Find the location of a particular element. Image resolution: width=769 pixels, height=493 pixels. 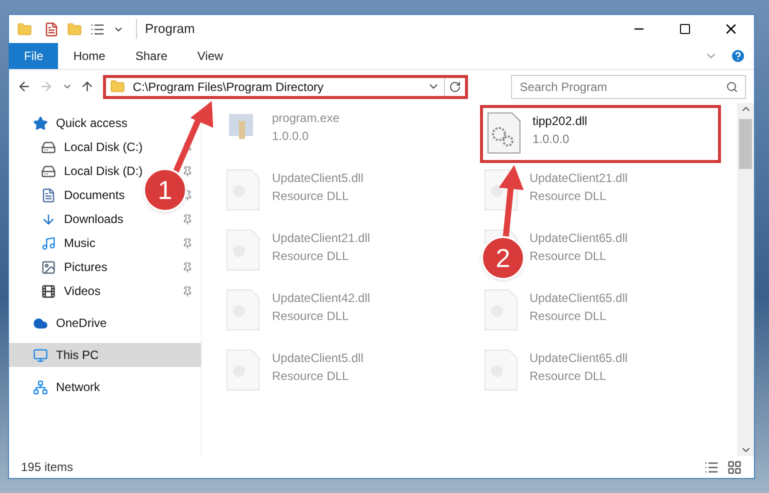

ribbon-tab: Share is located at coordinates (151, 56).